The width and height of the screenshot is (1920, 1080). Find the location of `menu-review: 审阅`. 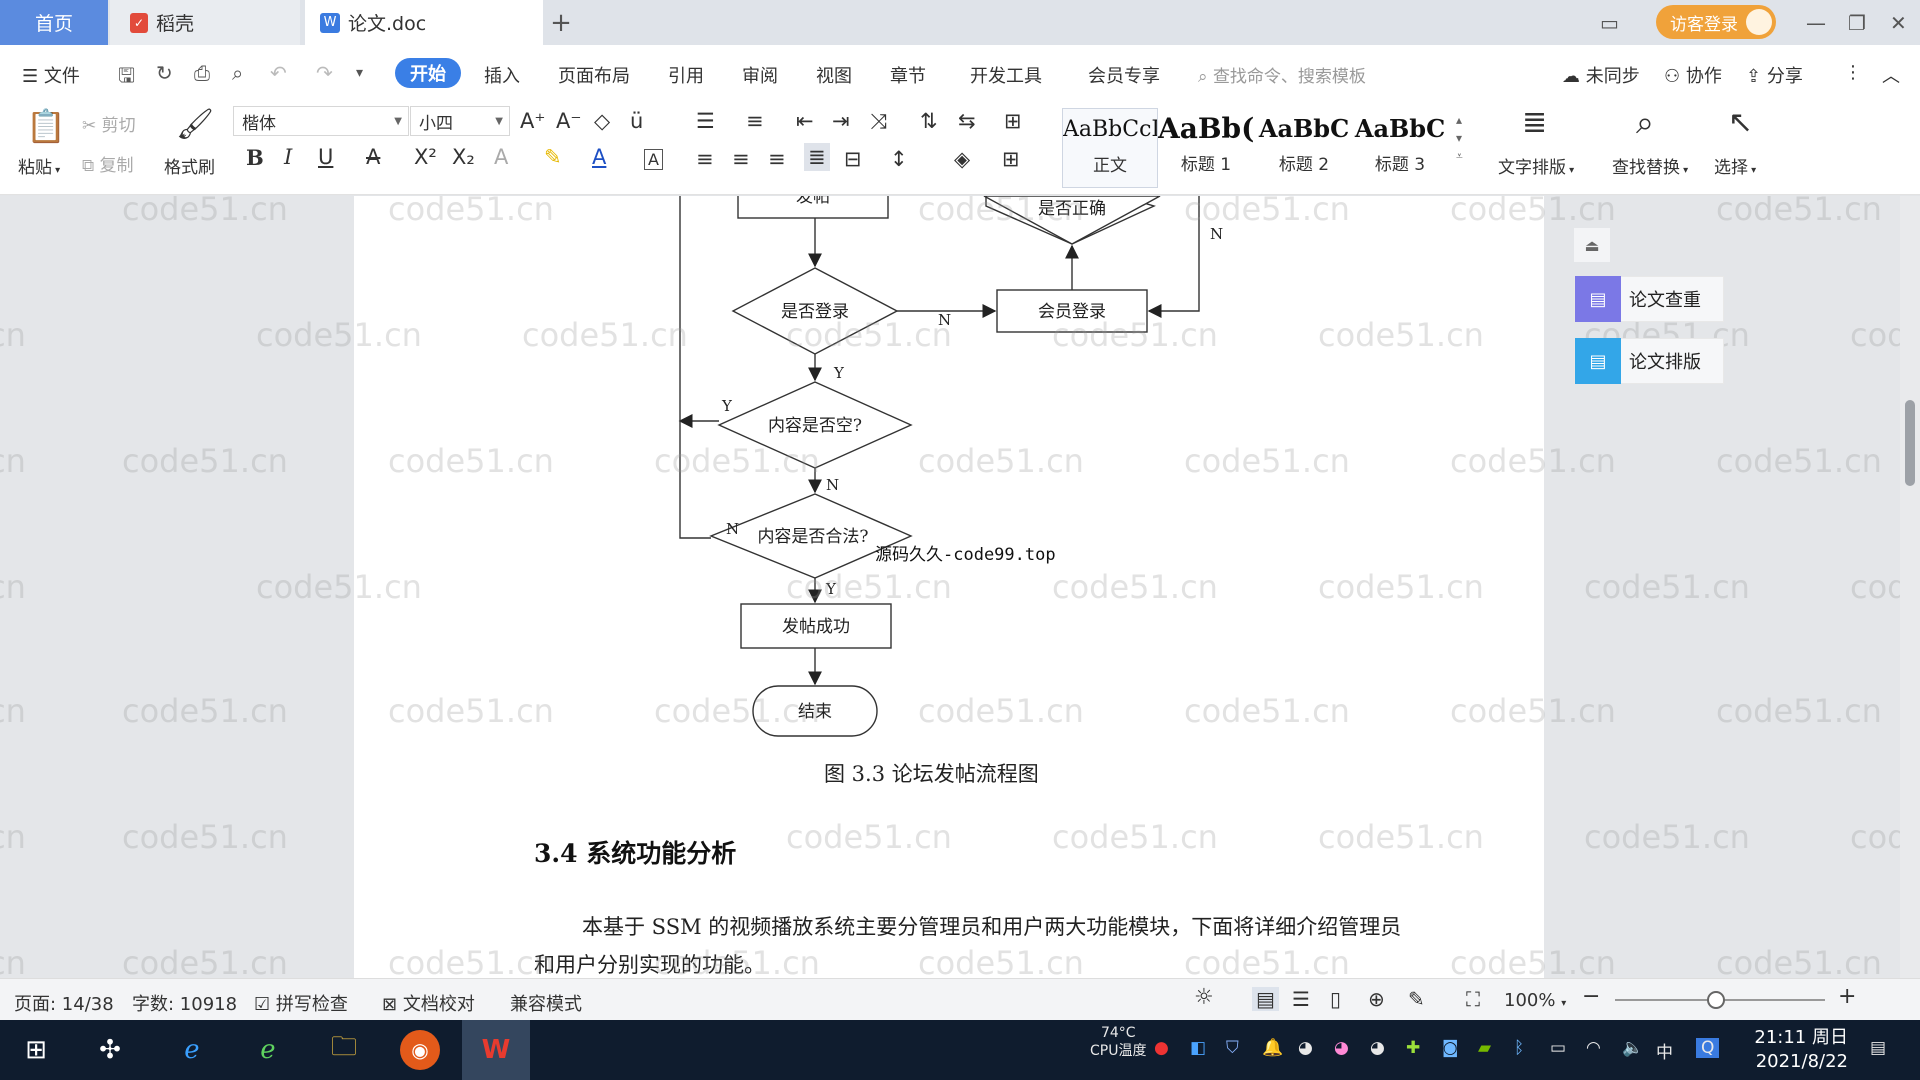

menu-review: 审阅 is located at coordinates (760, 75).